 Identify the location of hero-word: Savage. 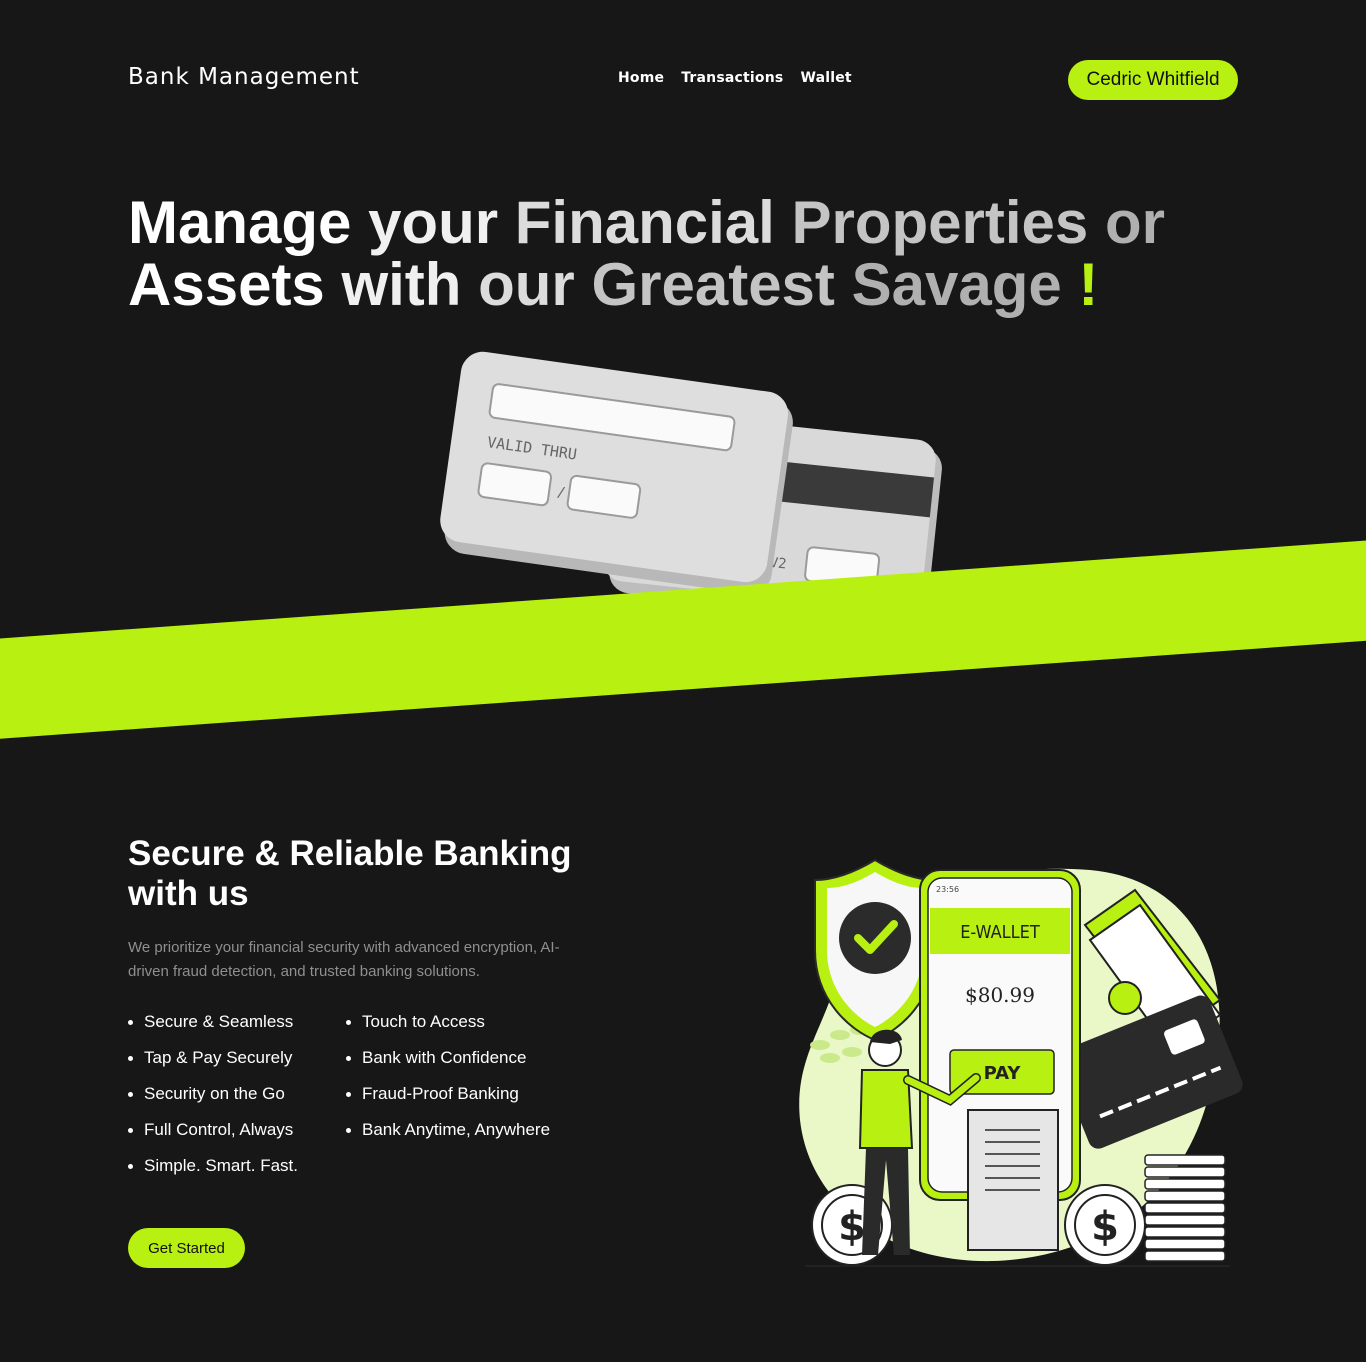
(956, 284).